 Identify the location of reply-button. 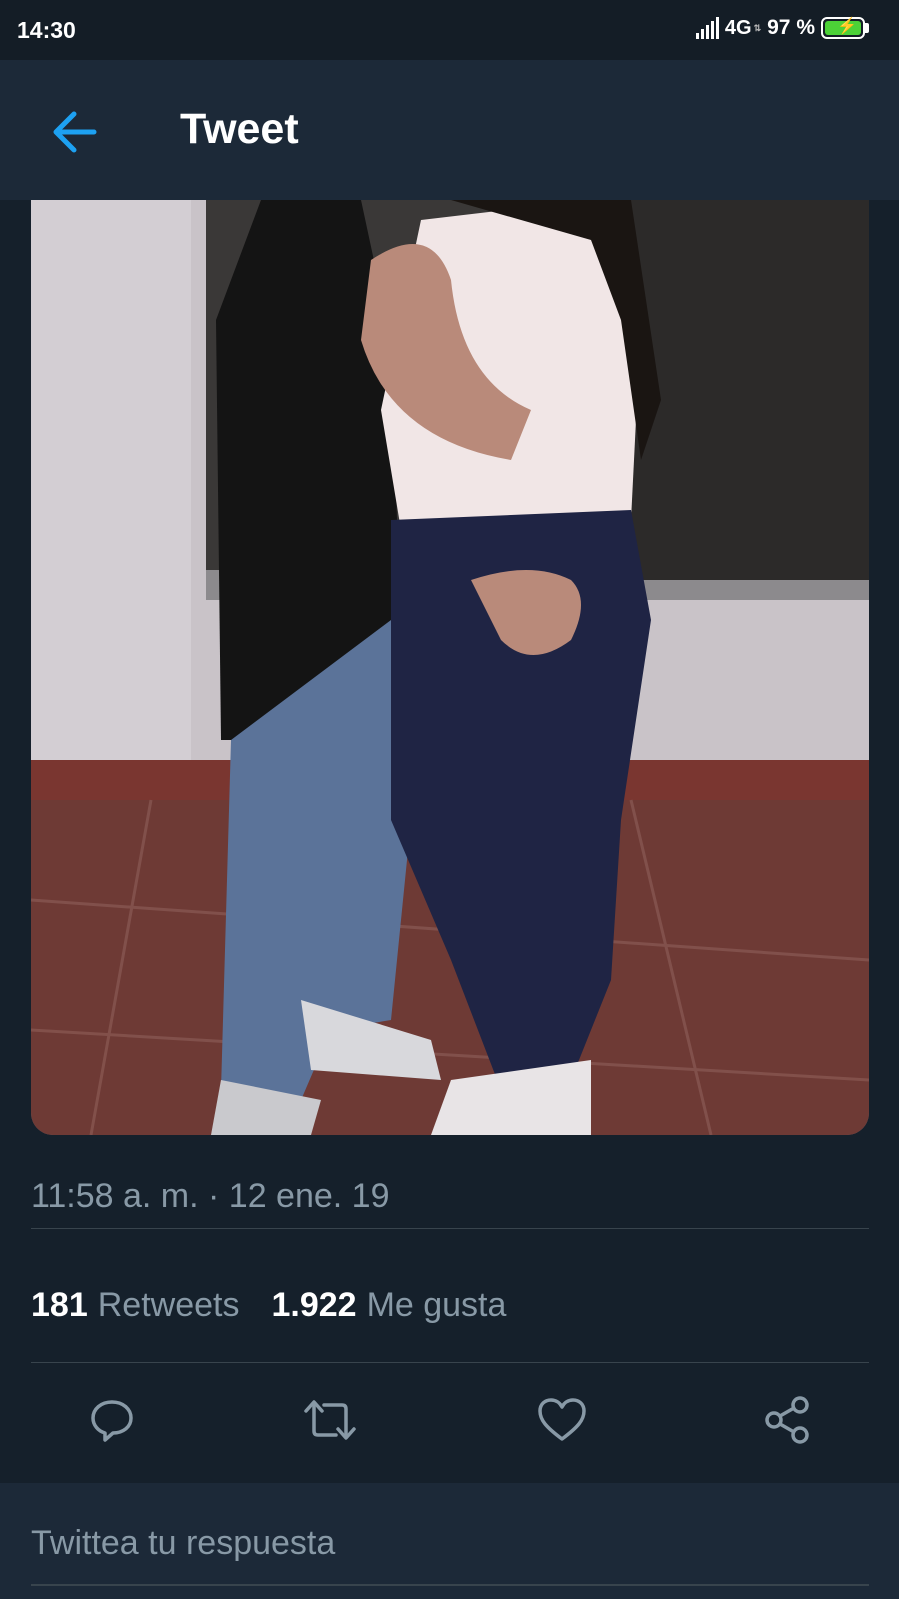
(112, 1420).